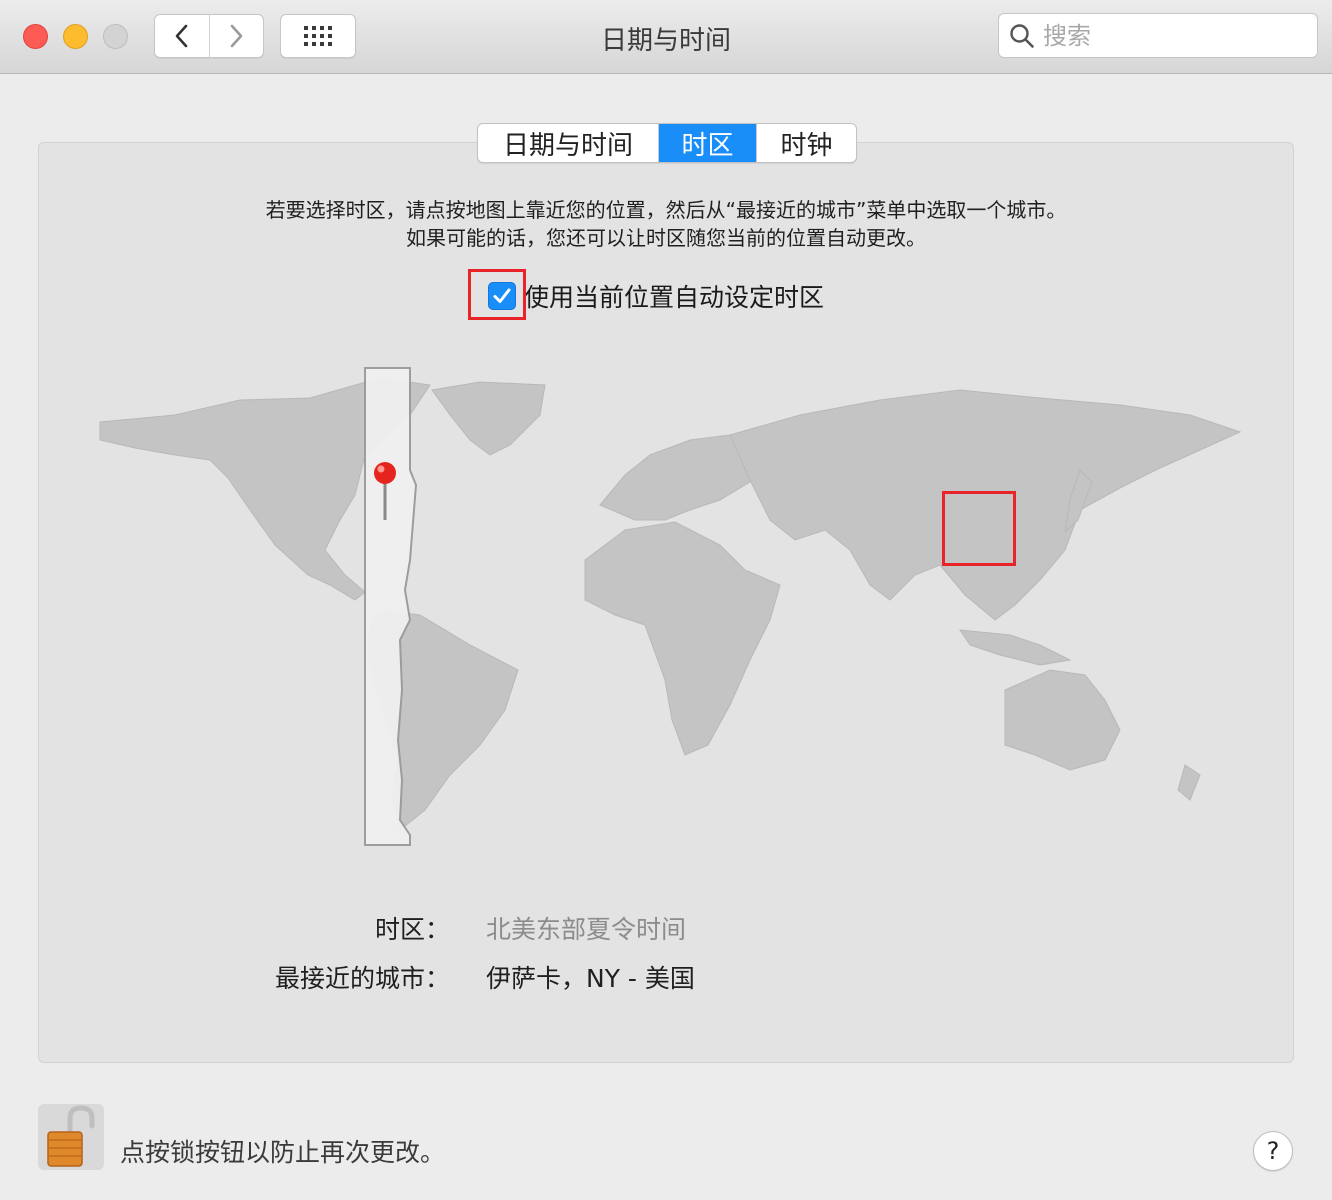 Image resolution: width=1332 pixels, height=1200 pixels. Describe the element at coordinates (1273, 1151) in the screenshot. I see `help-button: ?` at that location.